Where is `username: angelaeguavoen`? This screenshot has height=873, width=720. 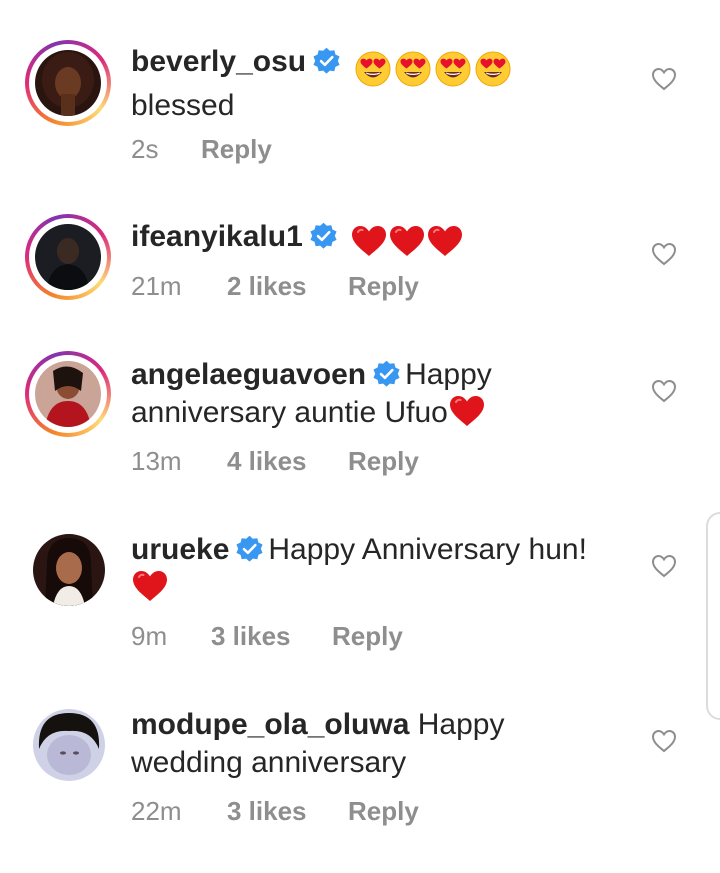
username: angelaeguavoen is located at coordinates (248, 374).